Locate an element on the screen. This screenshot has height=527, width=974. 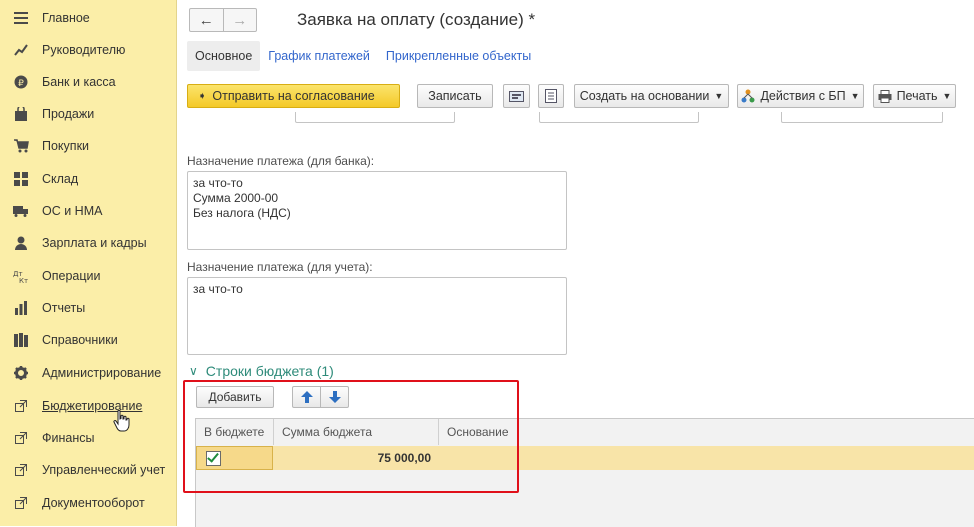
sidebar-item-fixed-assets: ОС и НМА is located at coordinates (88, 211).